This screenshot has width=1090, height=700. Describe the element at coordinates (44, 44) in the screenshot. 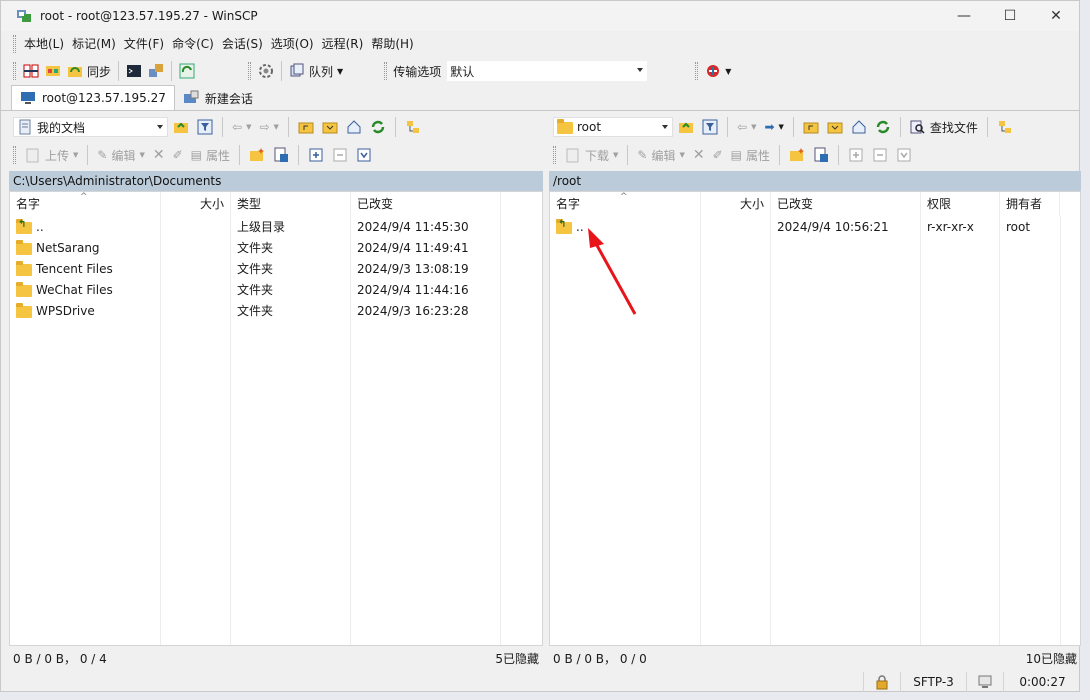

I see `menu-local: 本地(L)` at that location.